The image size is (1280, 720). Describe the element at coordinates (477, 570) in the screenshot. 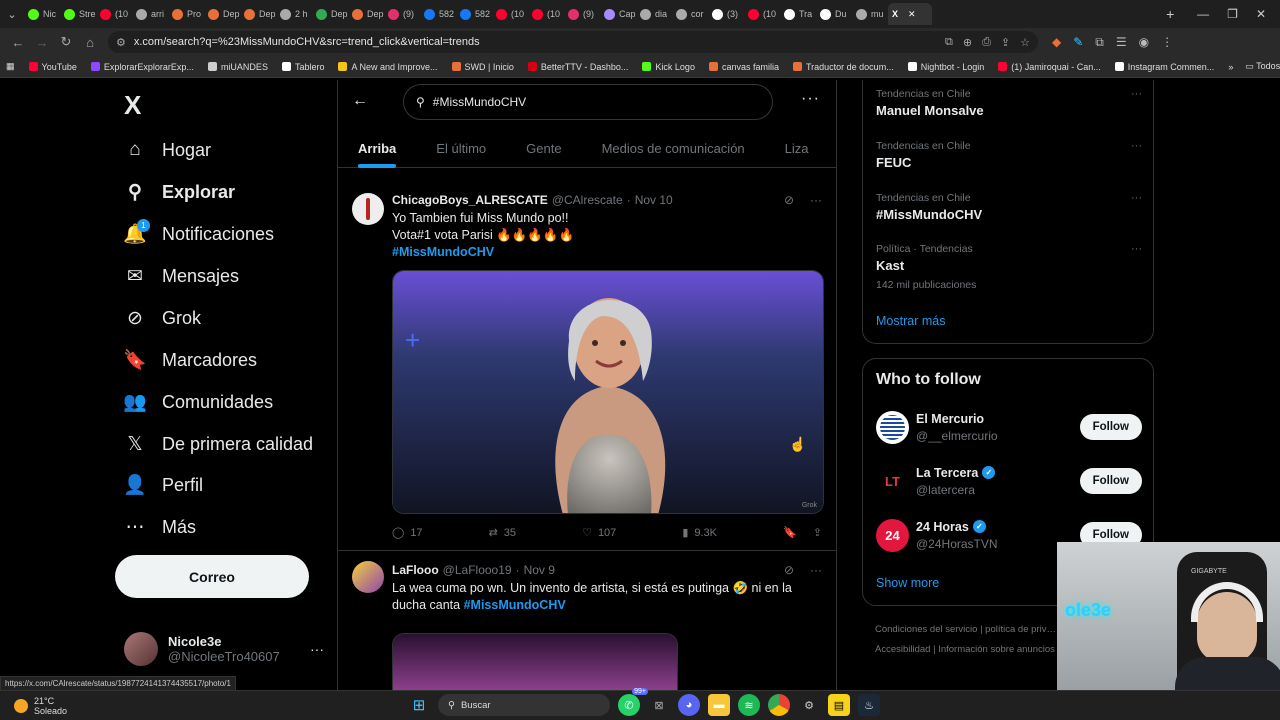

I see `tweet-author-handle: @LaFlooo19` at that location.